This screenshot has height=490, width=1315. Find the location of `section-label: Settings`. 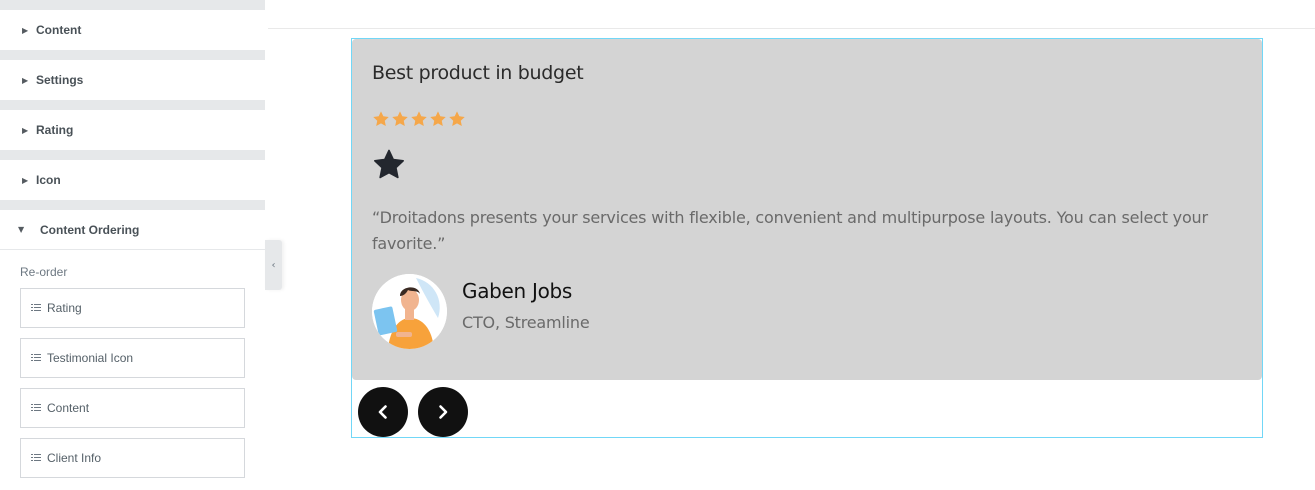

section-label: Settings is located at coordinates (60, 80).